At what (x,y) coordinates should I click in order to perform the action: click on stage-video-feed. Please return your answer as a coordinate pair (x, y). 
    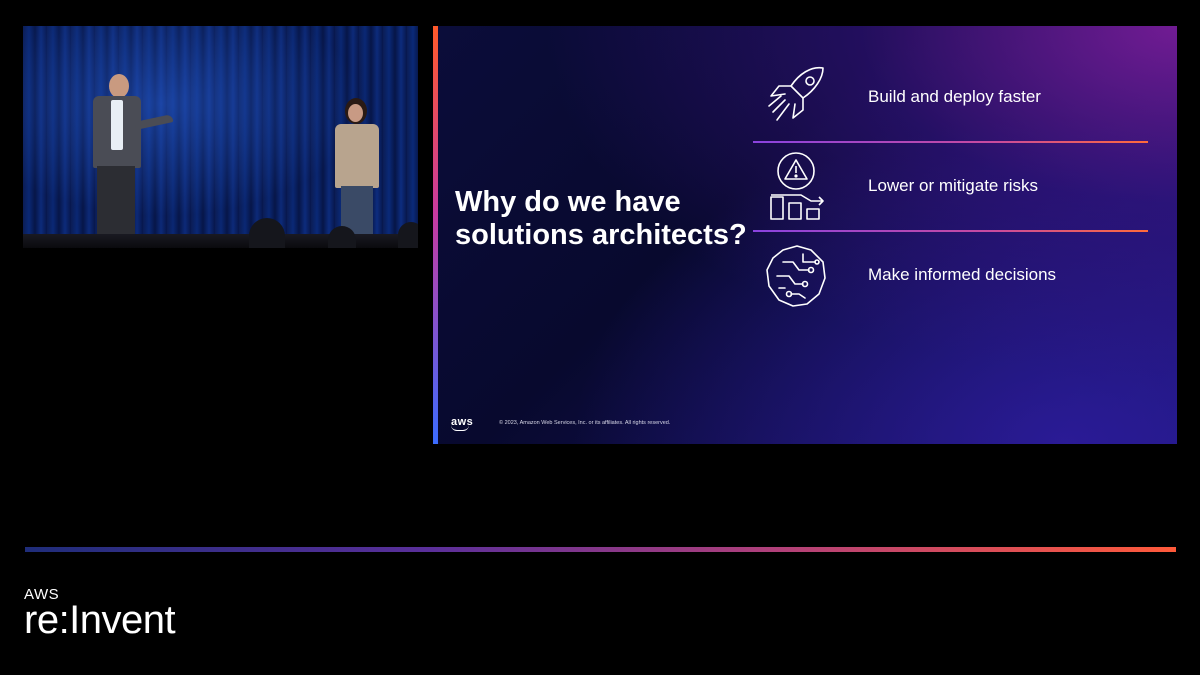
    Looking at the image, I should click on (220, 137).